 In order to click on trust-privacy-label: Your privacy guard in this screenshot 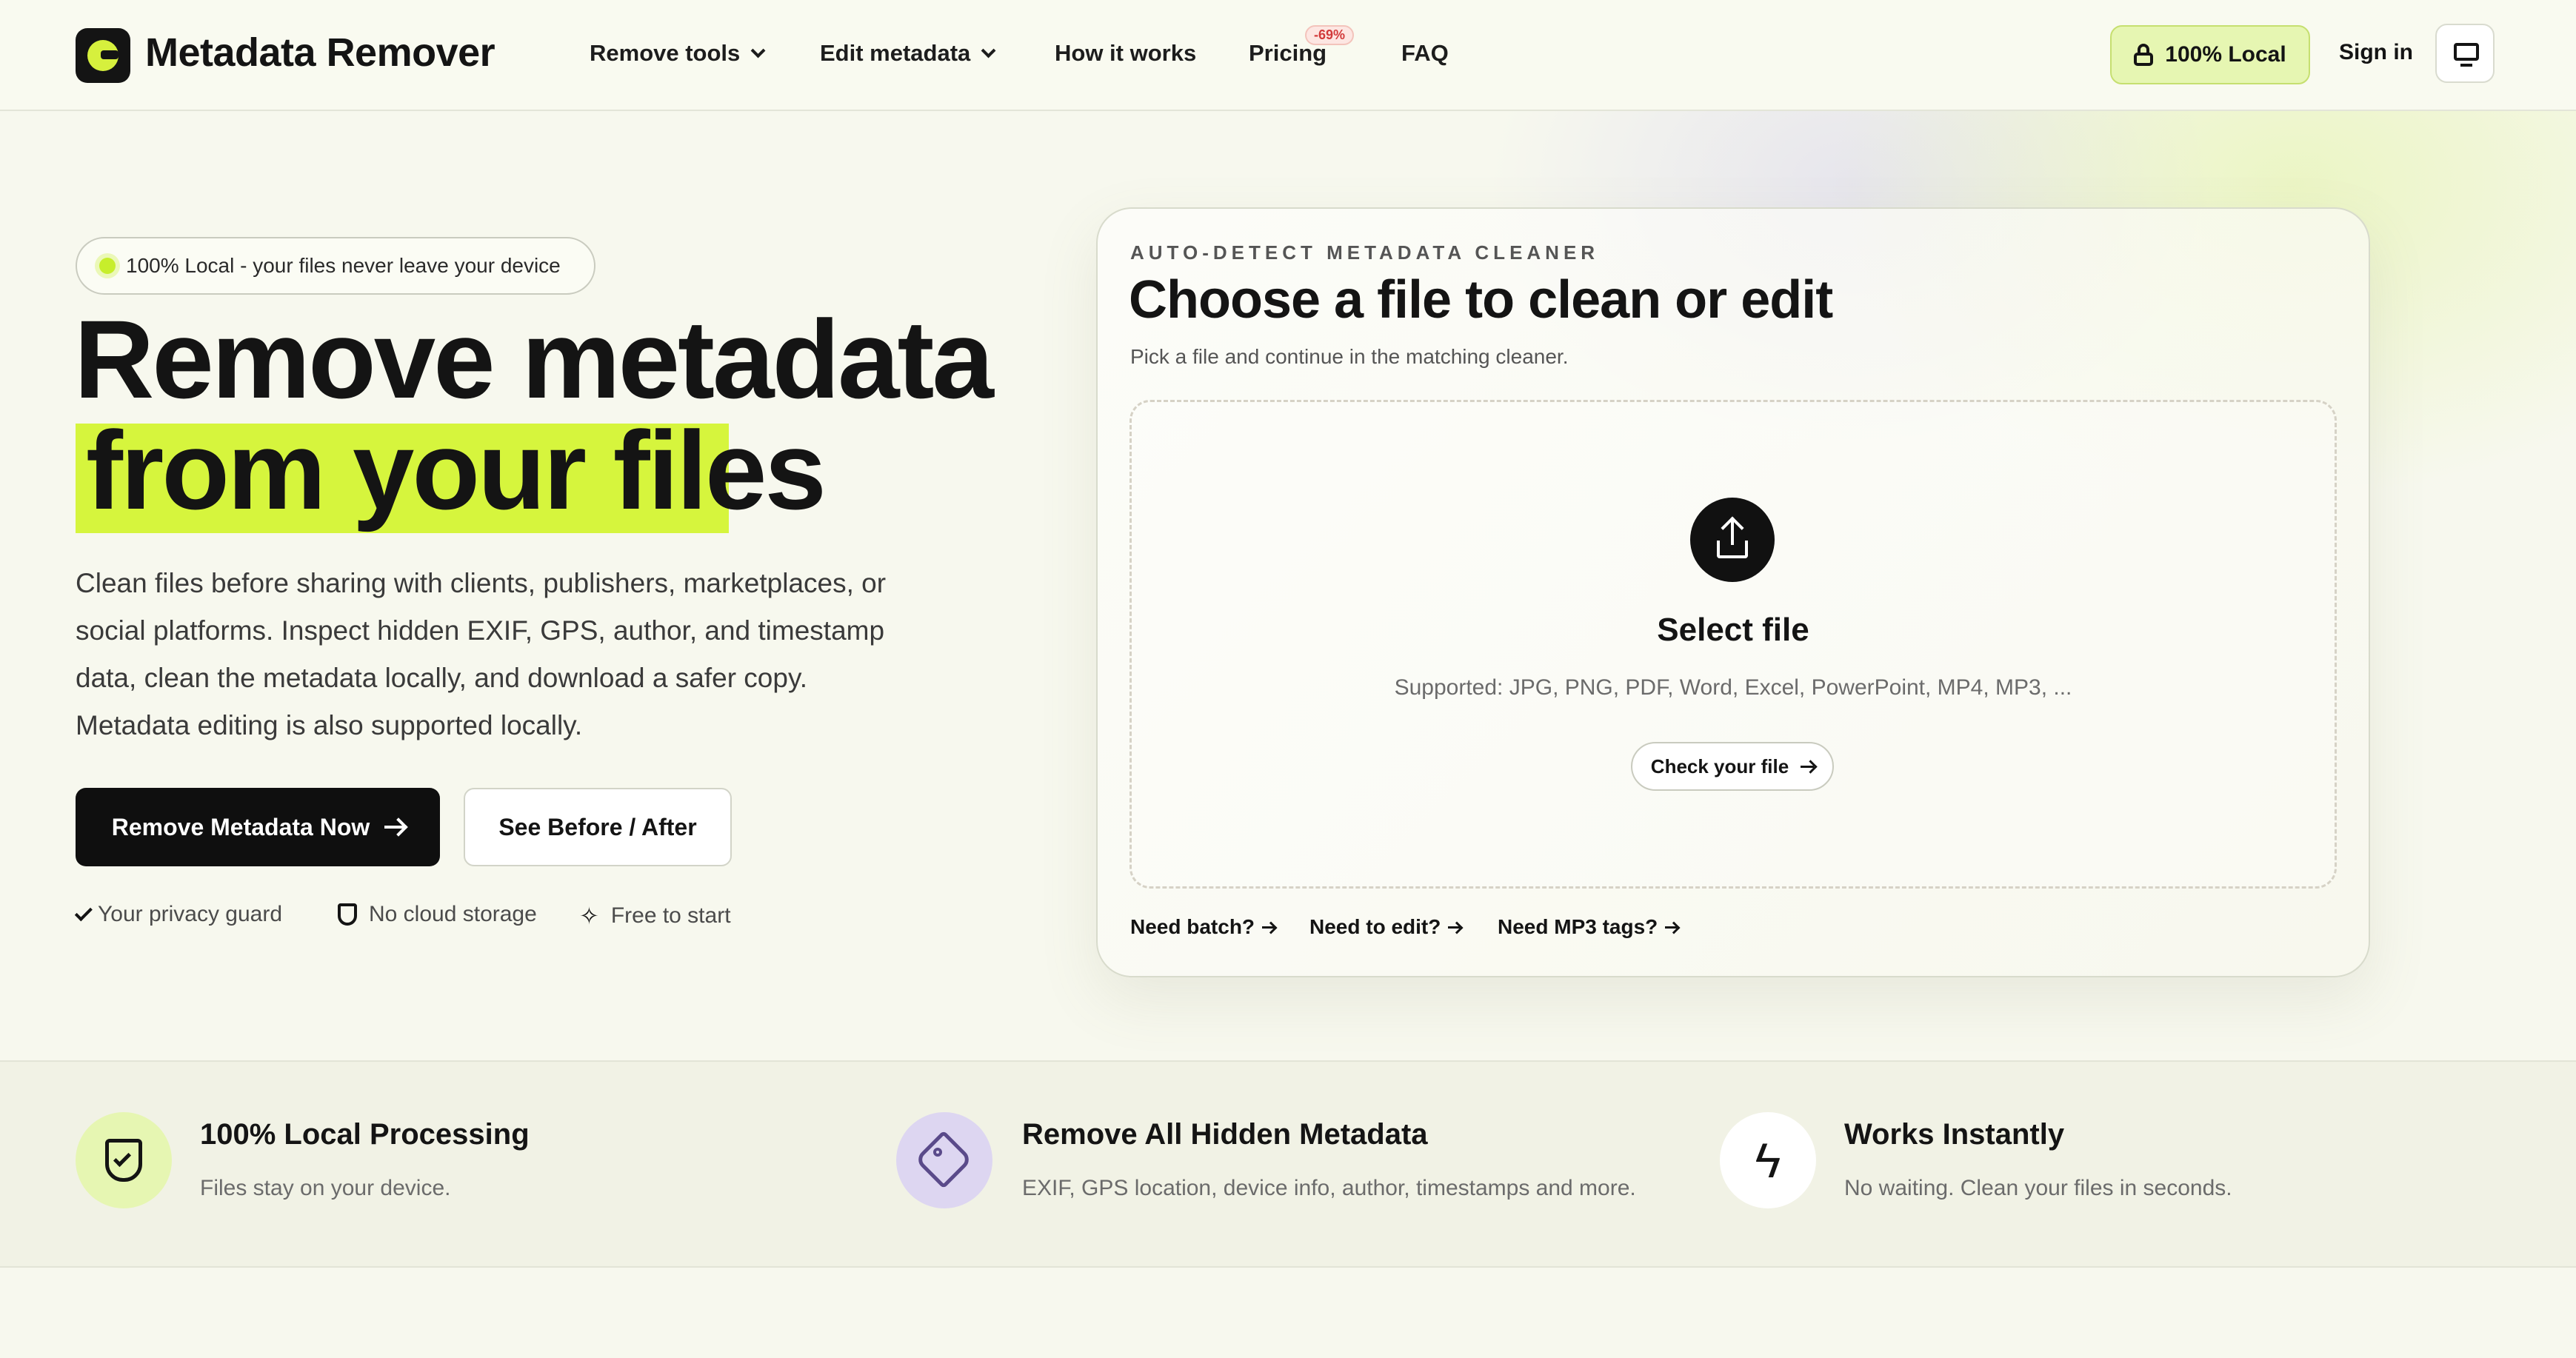, I will do `click(190, 914)`.